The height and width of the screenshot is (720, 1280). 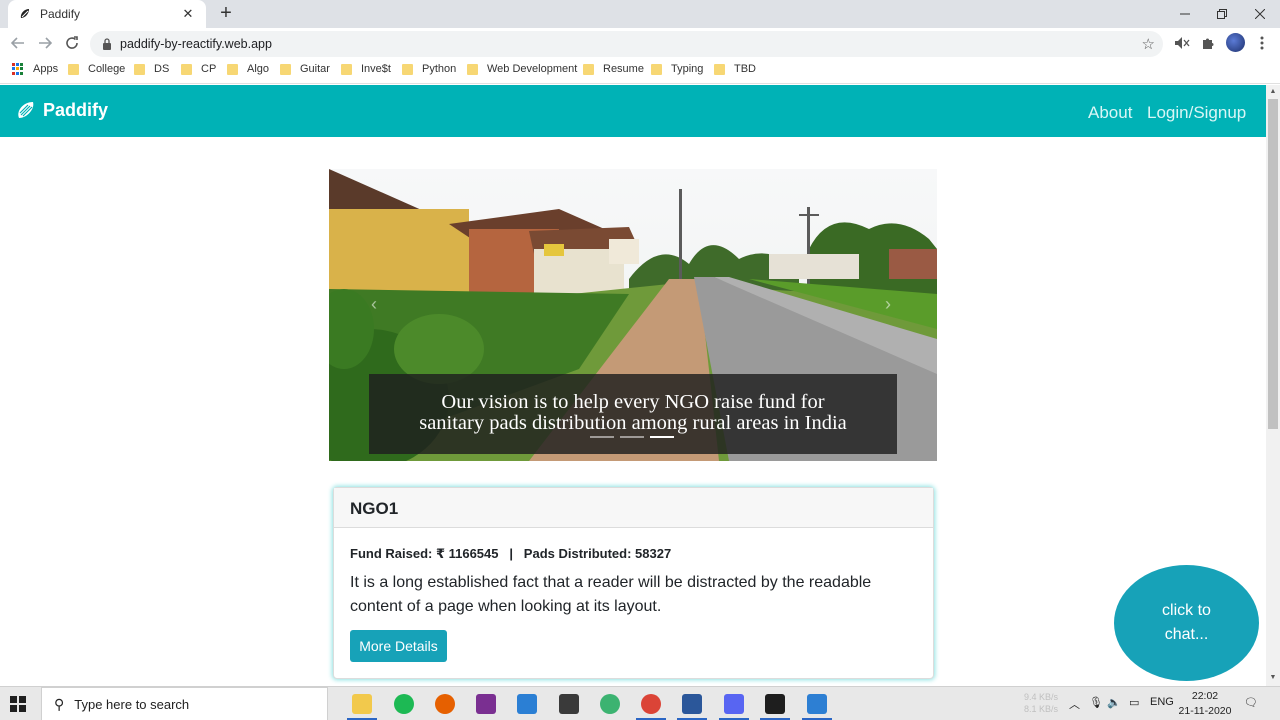 What do you see at coordinates (132, 704) in the screenshot?
I see `taskbar-search-placeholder: Type here to search` at bounding box center [132, 704].